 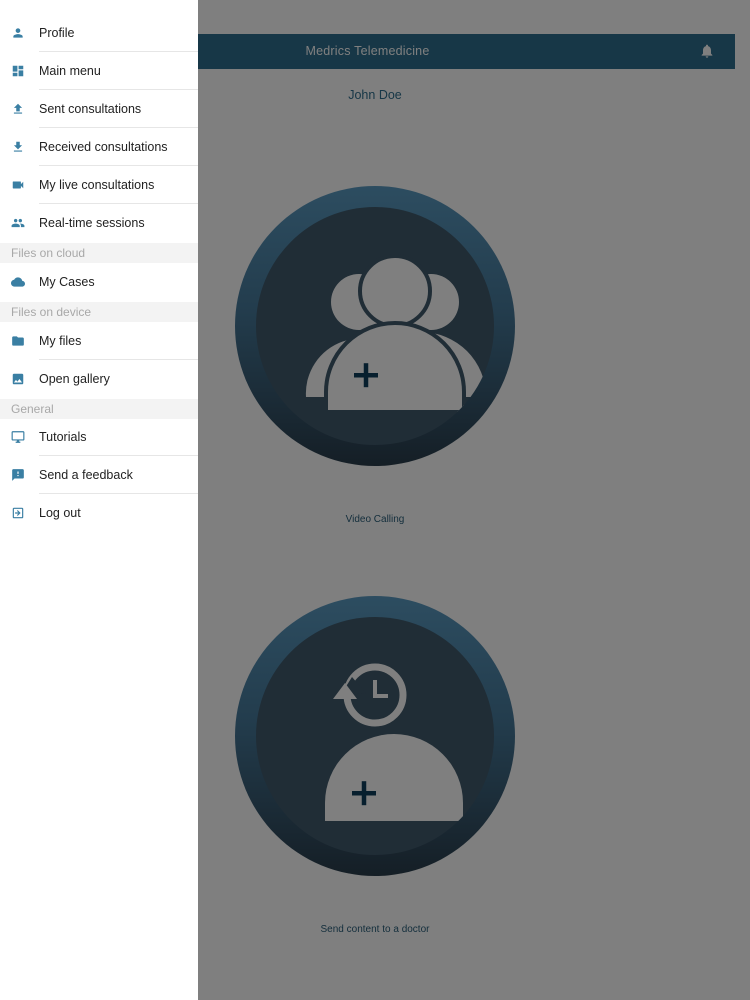 I want to click on folder-icon, so click(x=18, y=341).